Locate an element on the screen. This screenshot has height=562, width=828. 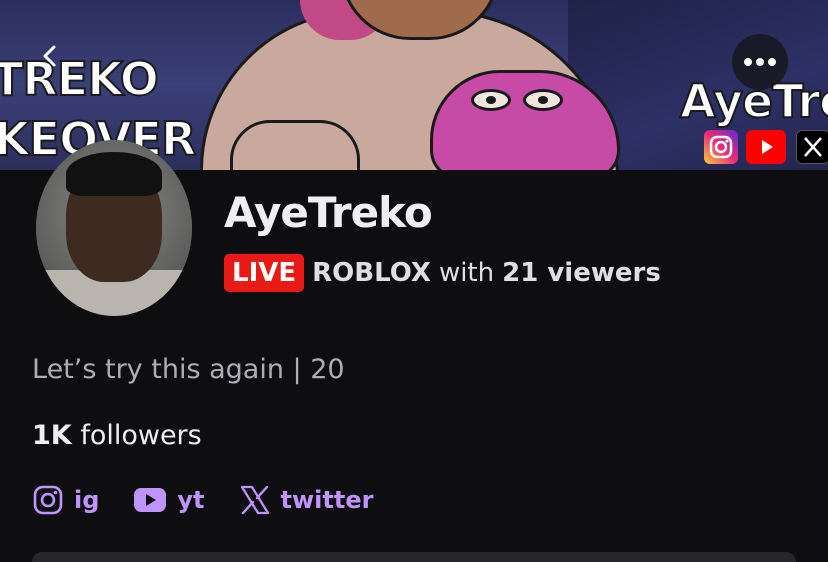
channel-username: AyeTreko is located at coordinates (328, 212).